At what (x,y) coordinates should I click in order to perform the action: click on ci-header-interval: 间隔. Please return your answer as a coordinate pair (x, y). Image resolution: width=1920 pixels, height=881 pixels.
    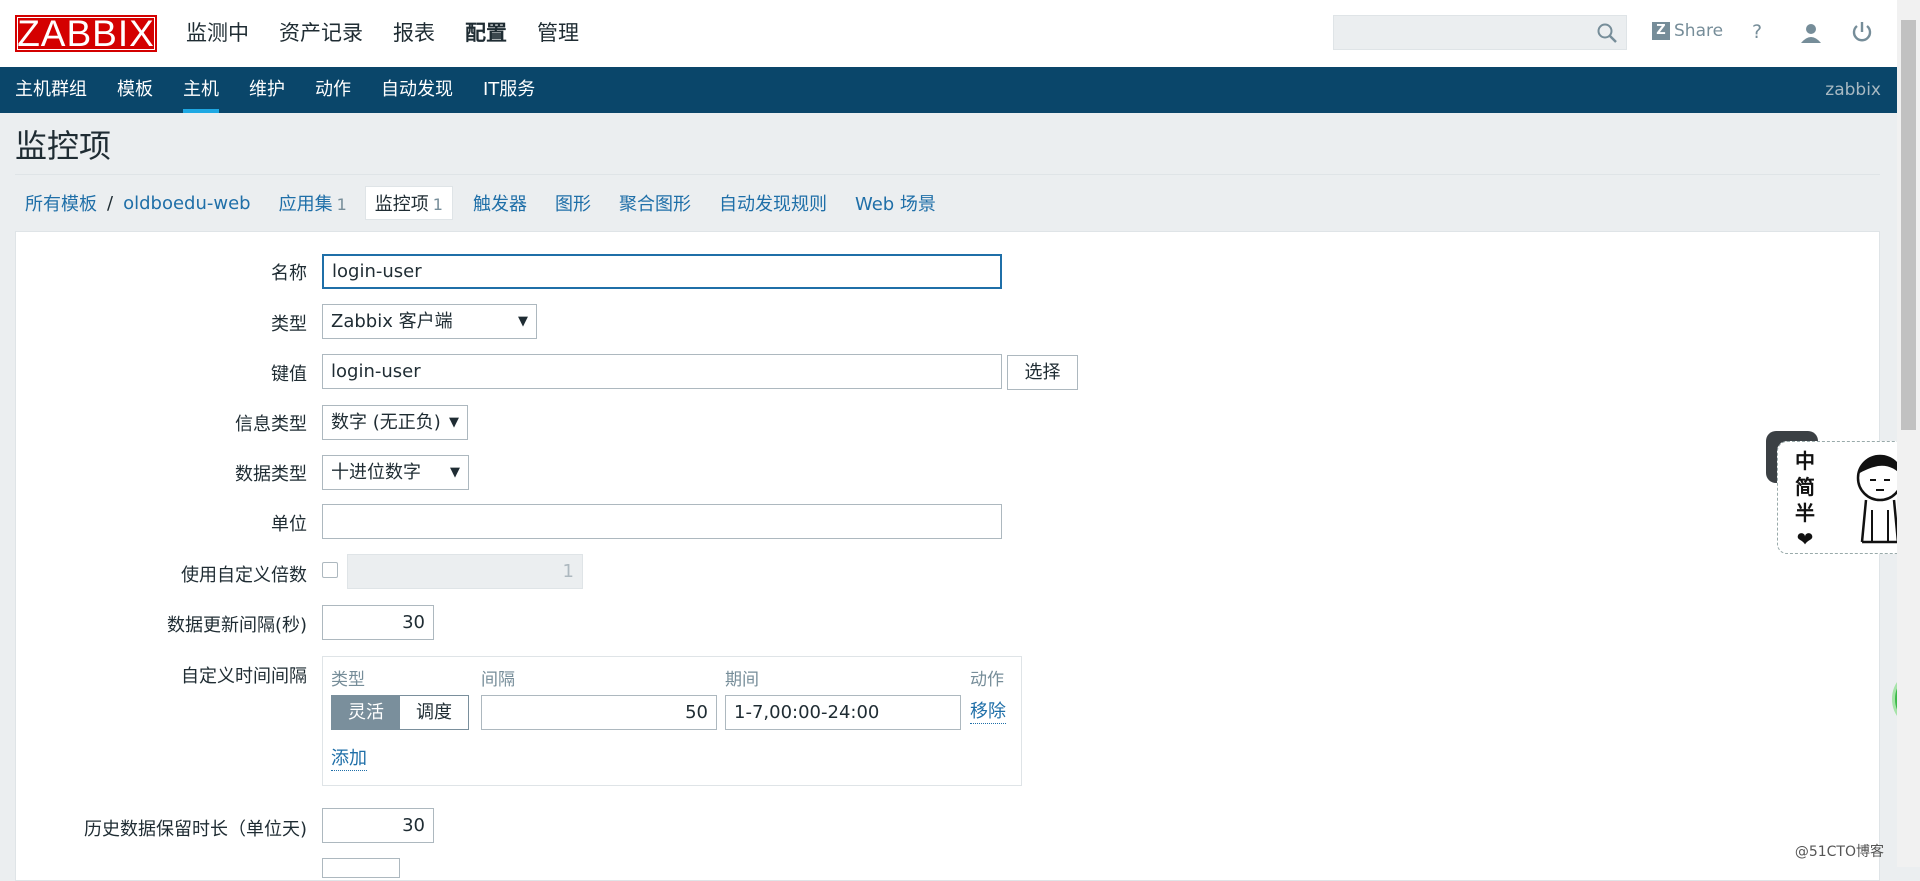
    Looking at the image, I should click on (498, 680).